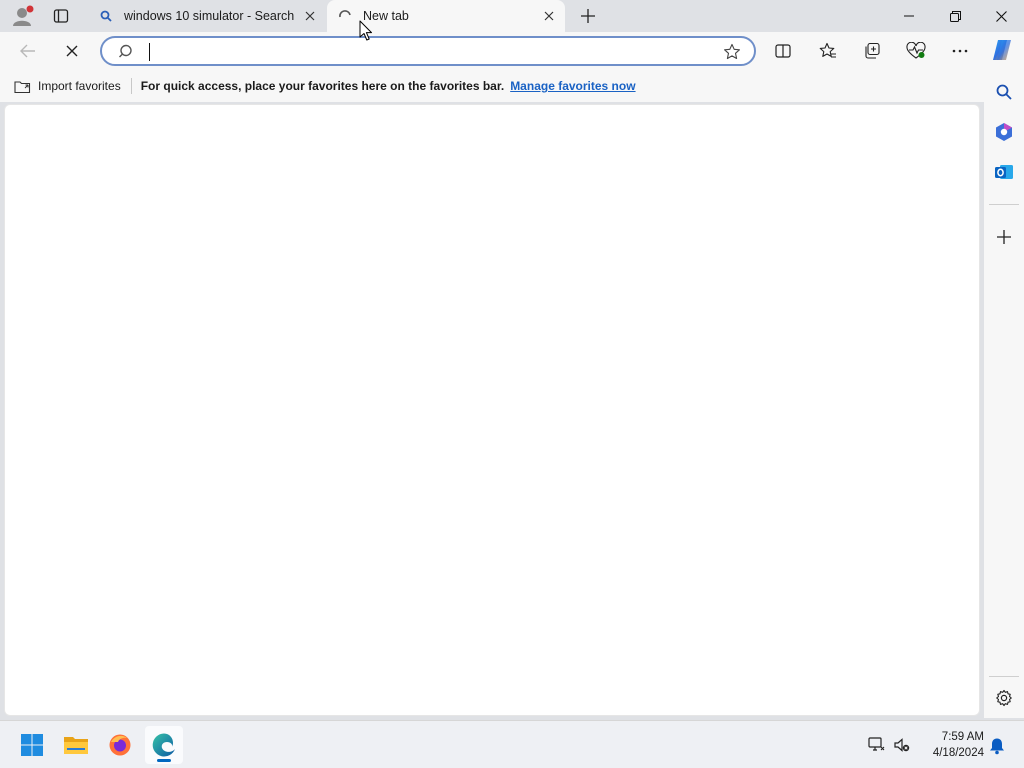  I want to click on collections-icon, so click(872, 50).